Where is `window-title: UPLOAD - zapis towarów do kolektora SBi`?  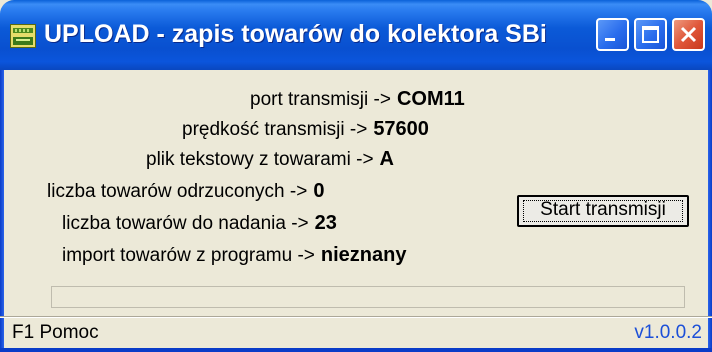
window-title: UPLOAD - zapis towarów do kolektora SBi is located at coordinates (295, 34).